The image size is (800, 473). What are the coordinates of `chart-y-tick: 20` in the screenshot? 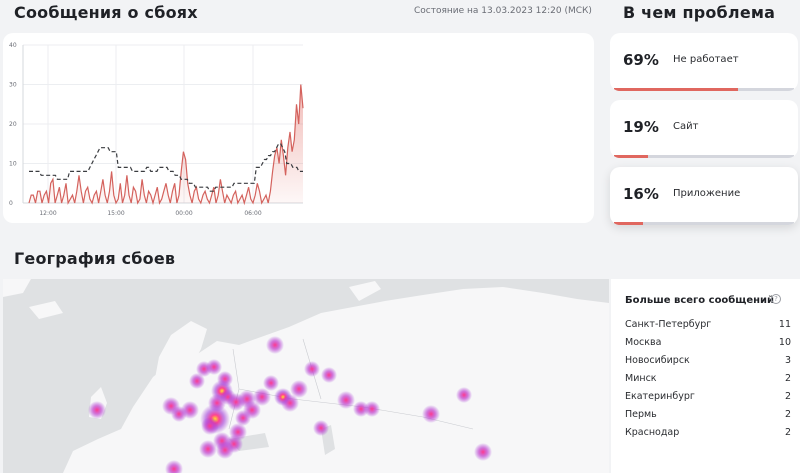 It's located at (13, 124).